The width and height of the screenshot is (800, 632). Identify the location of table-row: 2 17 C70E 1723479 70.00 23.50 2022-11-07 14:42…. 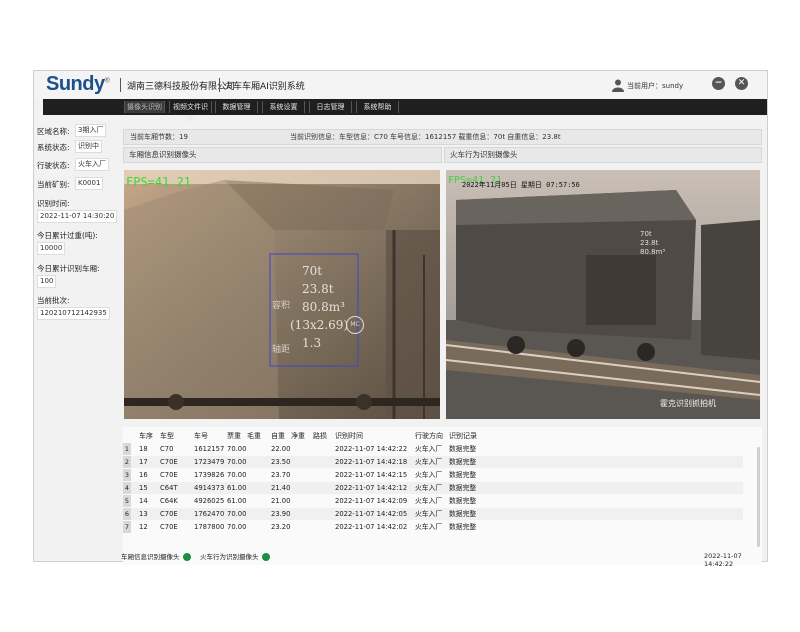
(433, 462).